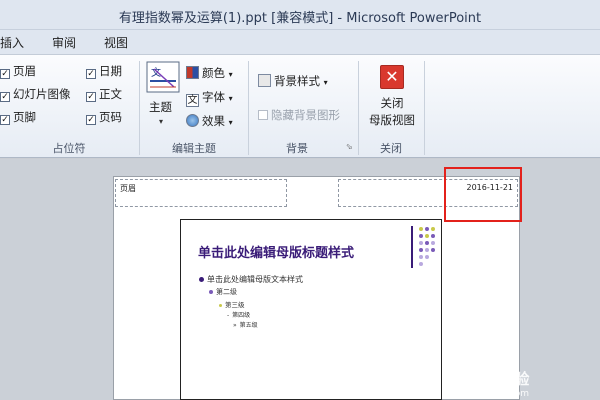  I want to click on close-label-line2: 母版视图, so click(392, 120).